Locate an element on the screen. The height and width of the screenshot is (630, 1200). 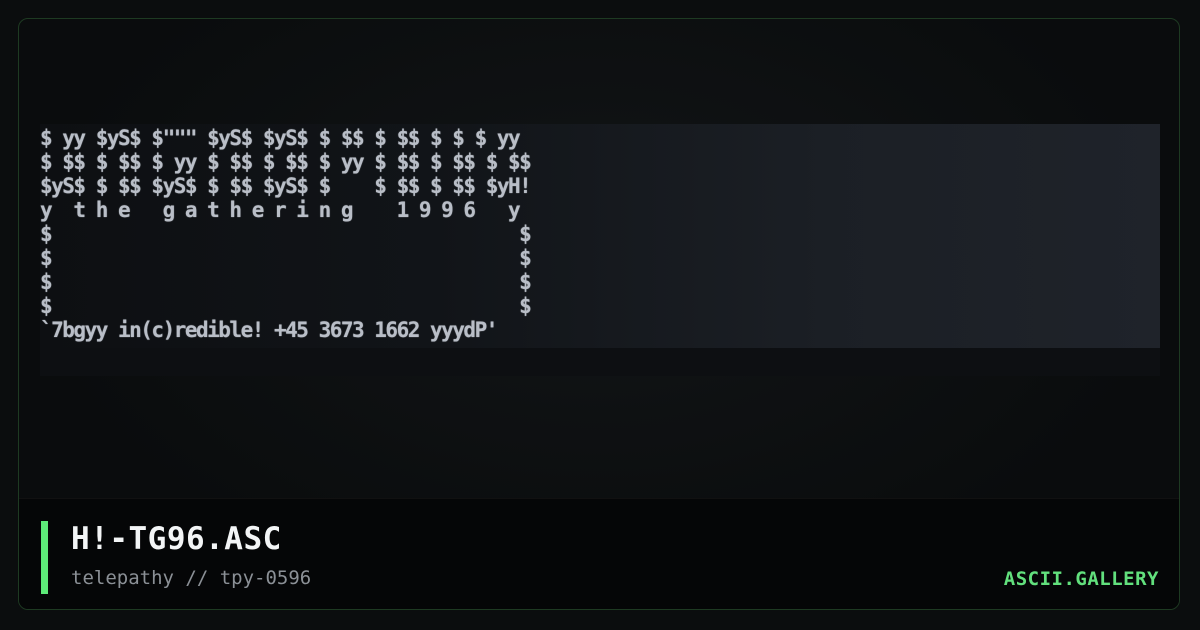
accent-bar is located at coordinates (44, 557).